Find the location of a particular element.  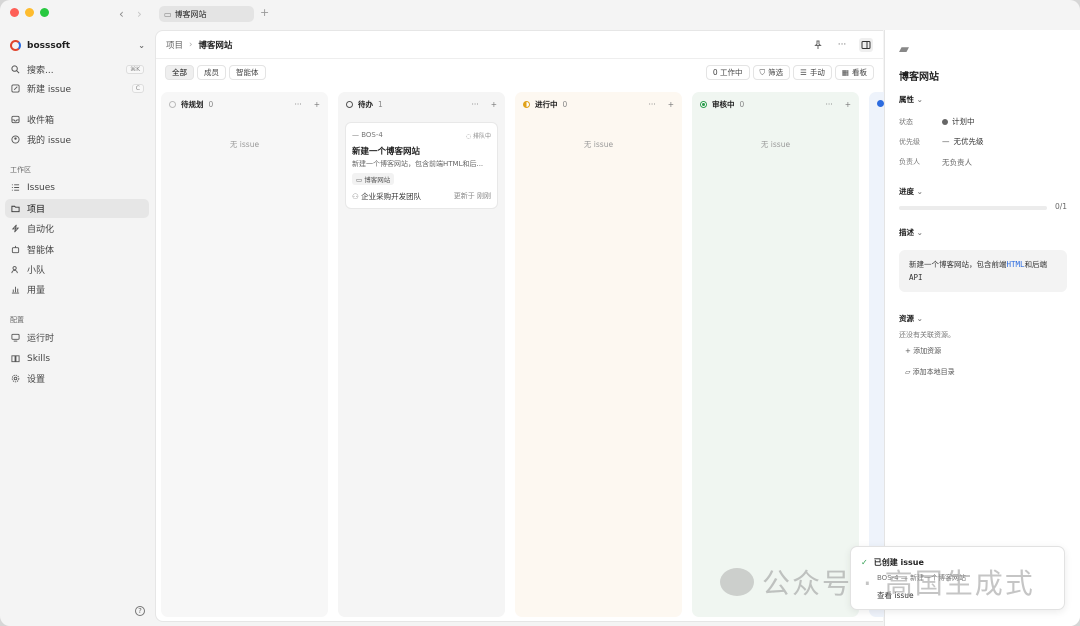

section-config: 配置 is located at coordinates (17, 320).